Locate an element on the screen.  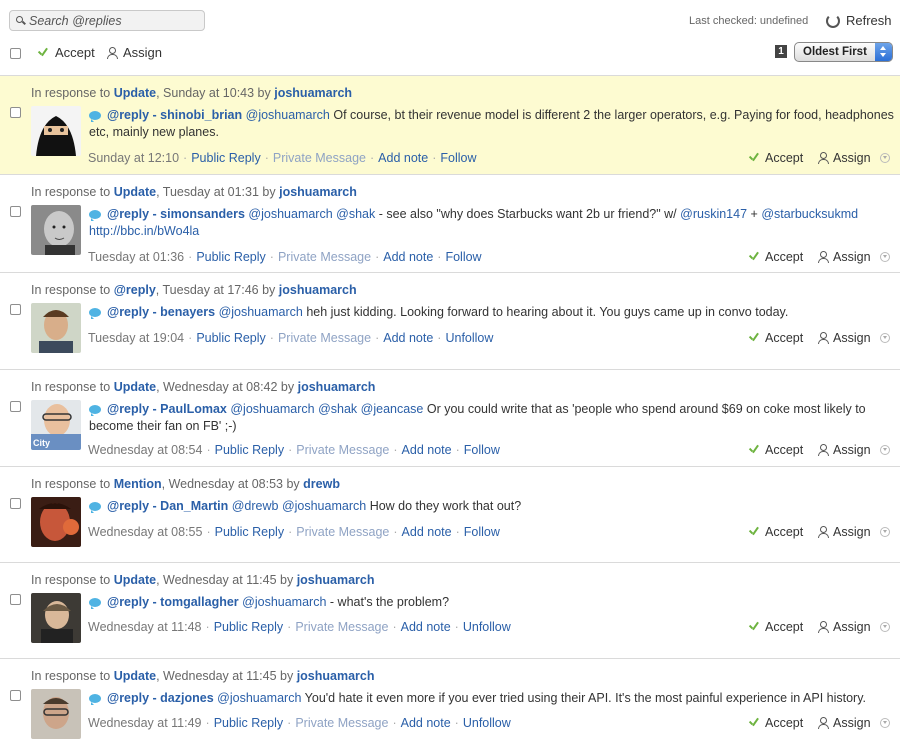
mention-link: @joshuamarch @shak is located at coordinates (311, 214).